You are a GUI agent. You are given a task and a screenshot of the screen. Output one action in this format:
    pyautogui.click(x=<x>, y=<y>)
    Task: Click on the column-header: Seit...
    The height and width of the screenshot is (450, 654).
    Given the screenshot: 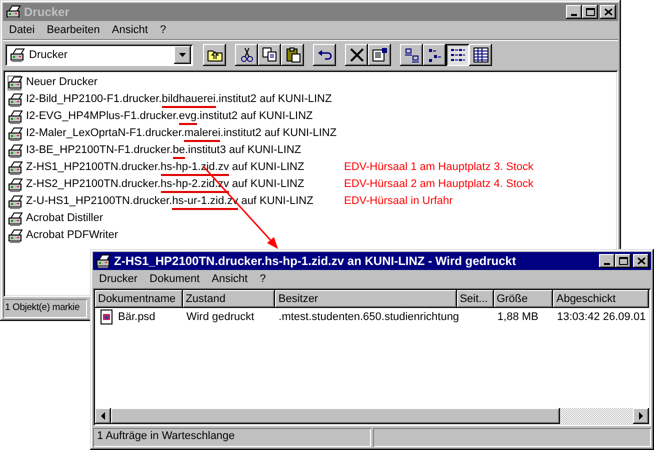 What is the action you would take?
    pyautogui.click(x=475, y=299)
    